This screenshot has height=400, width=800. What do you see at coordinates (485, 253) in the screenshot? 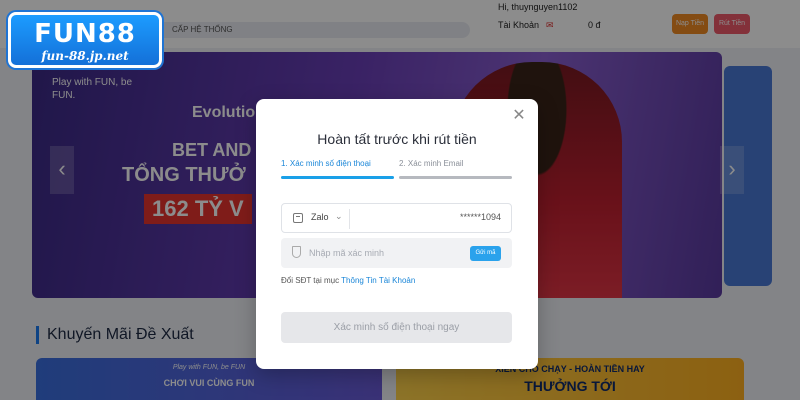
I see `send-code-button: Gửi mã` at bounding box center [485, 253].